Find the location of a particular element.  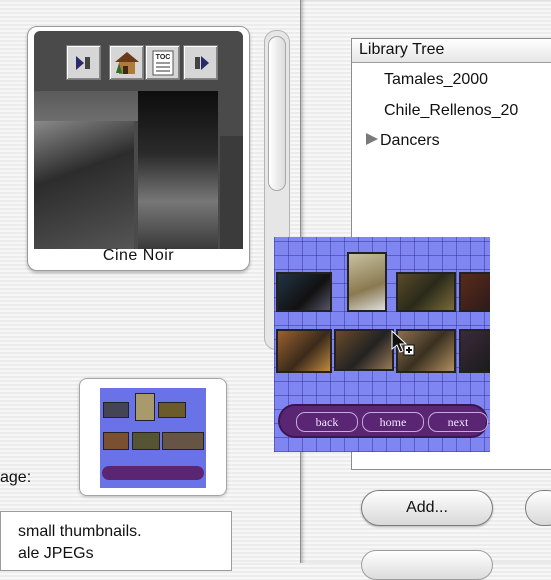

house-icon is located at coordinates (126, 62).